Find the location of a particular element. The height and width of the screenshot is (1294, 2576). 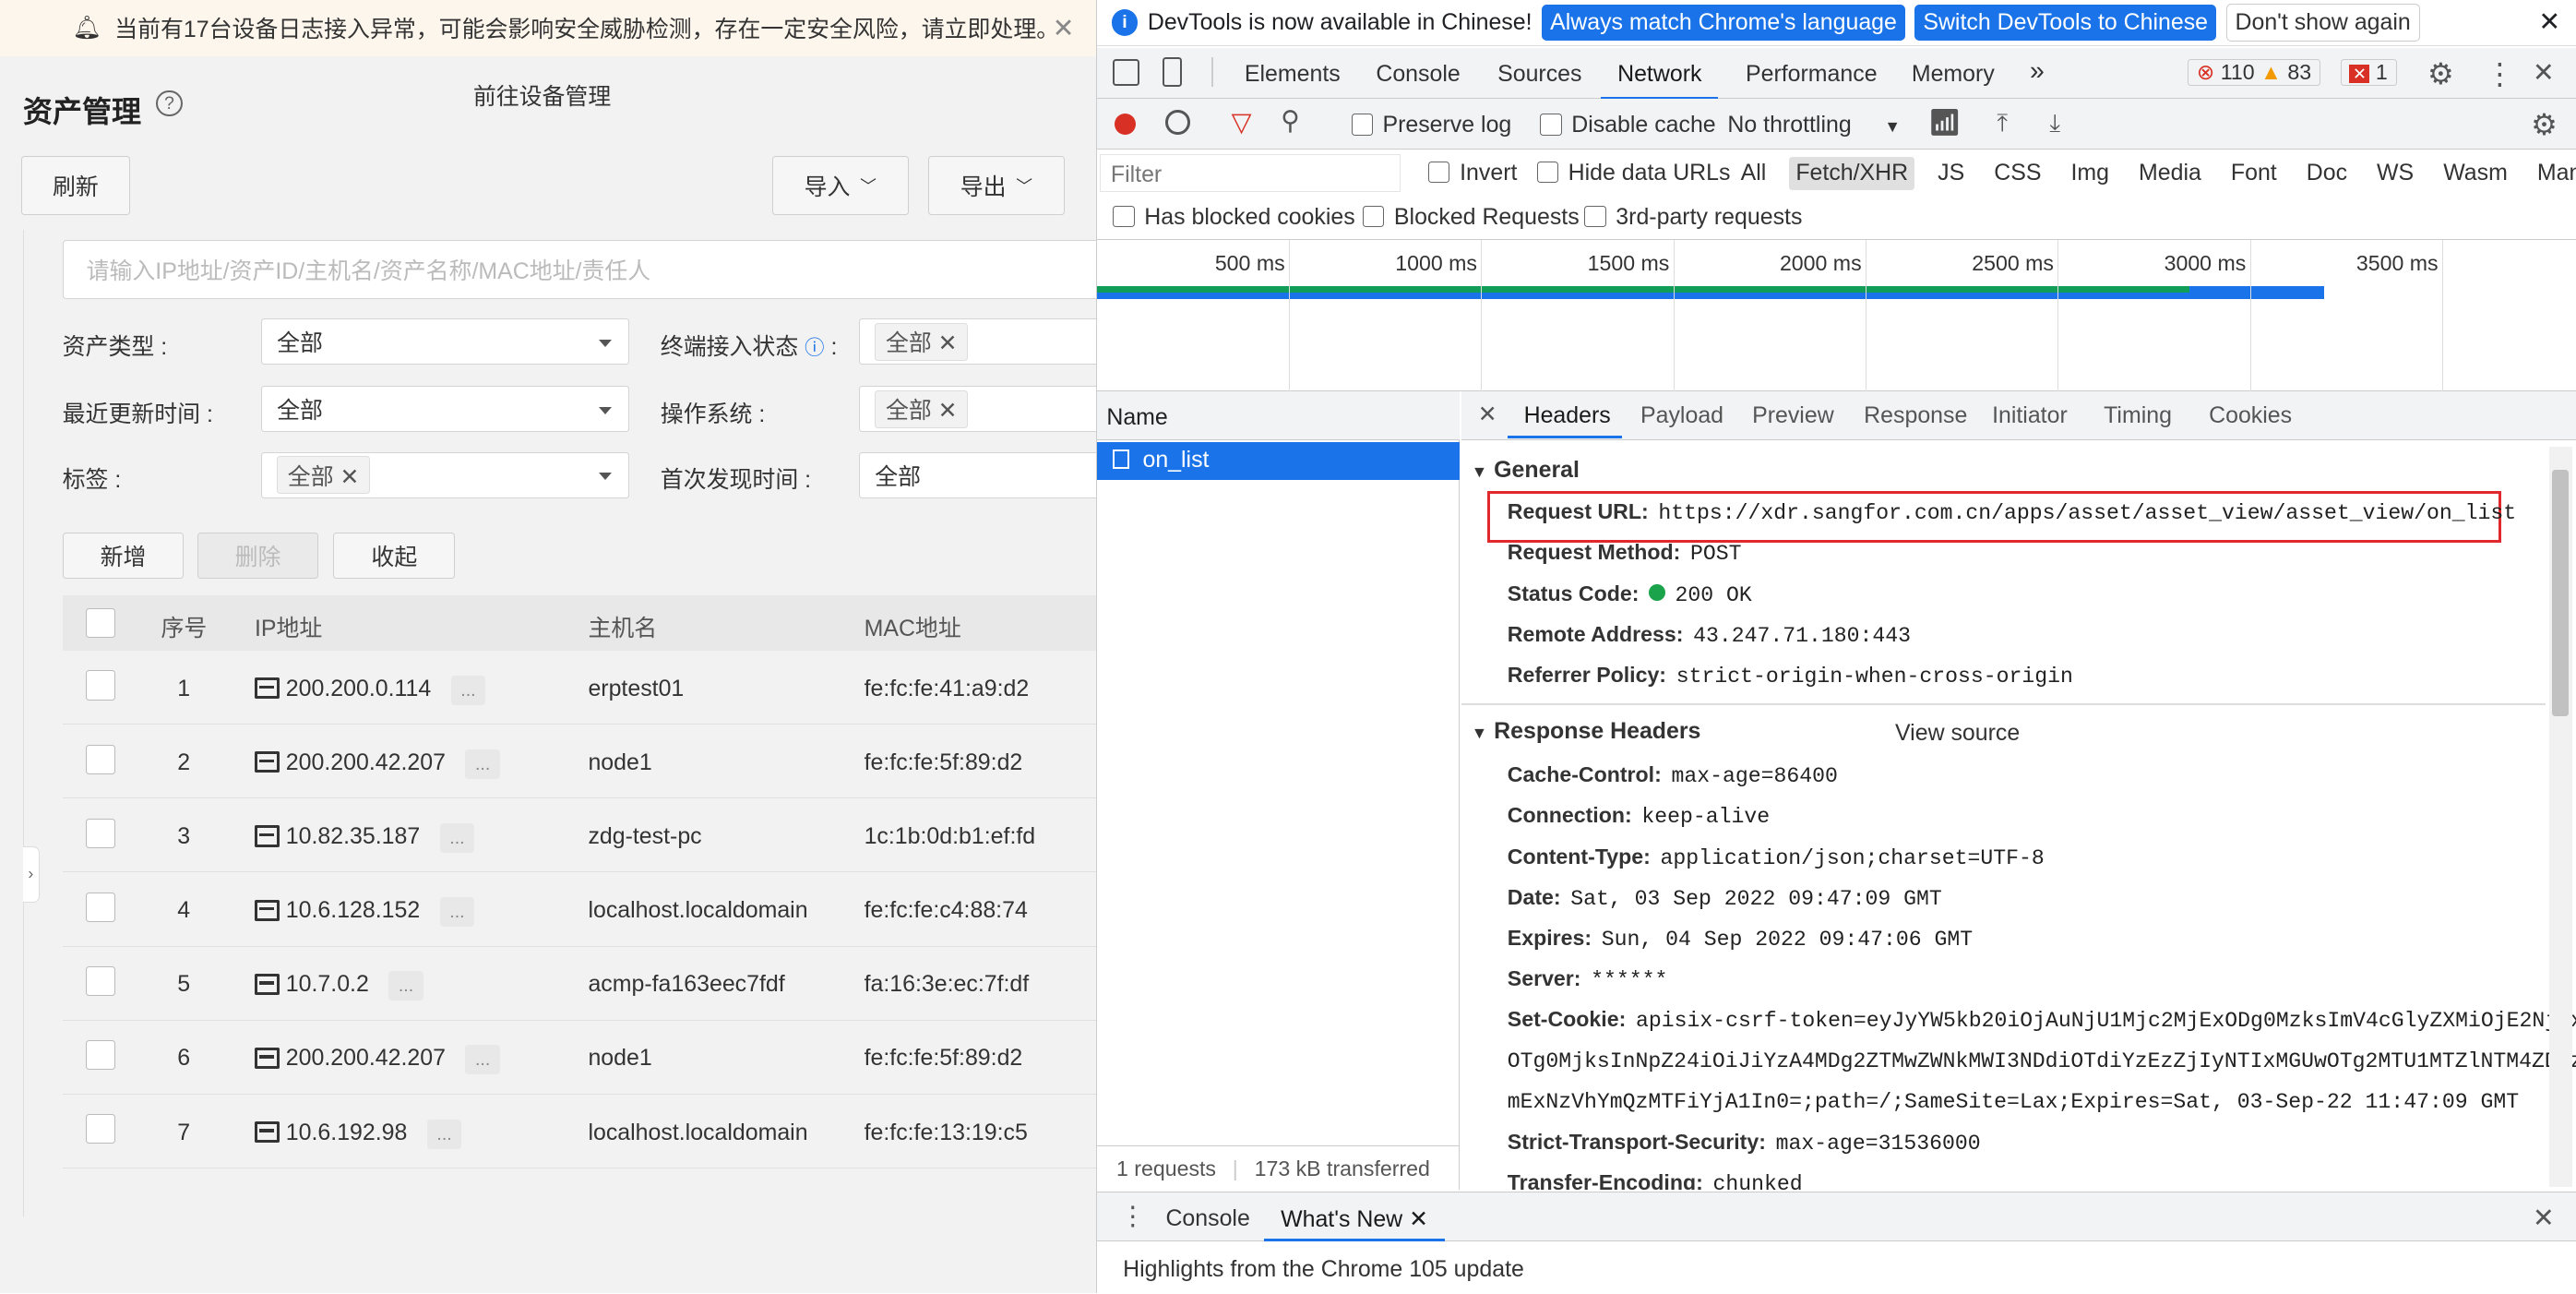

add-button: 新增 is located at coordinates (123, 555).